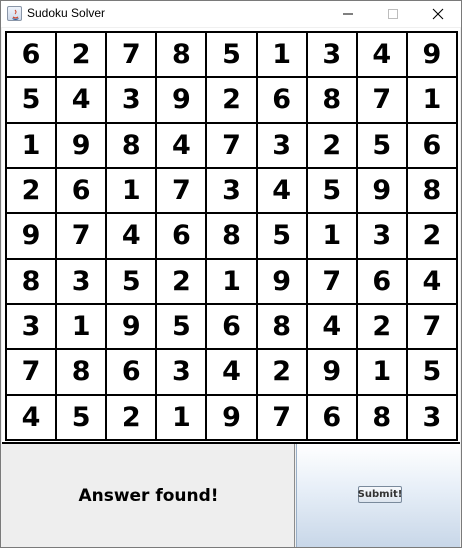  I want to click on sudoku-cell-r6c1: 8, so click(31, 281).